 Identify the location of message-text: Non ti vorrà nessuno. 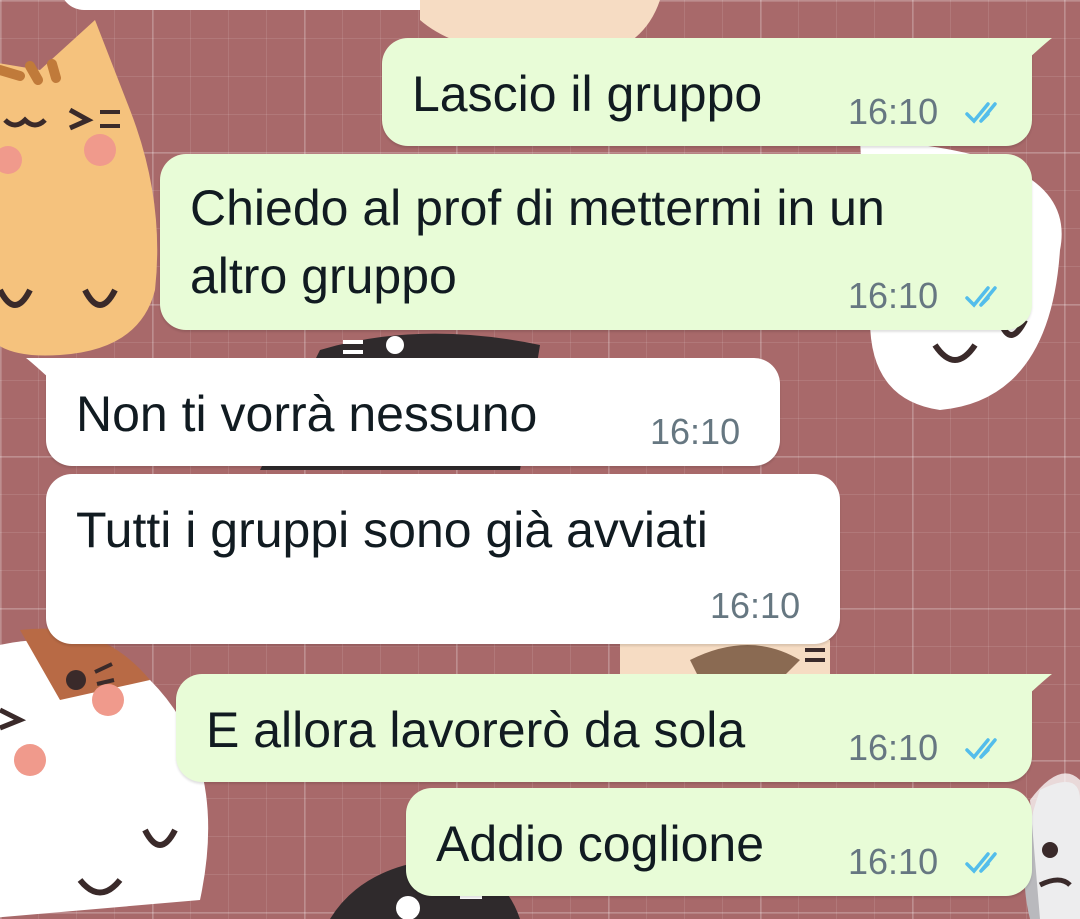
(307, 414).